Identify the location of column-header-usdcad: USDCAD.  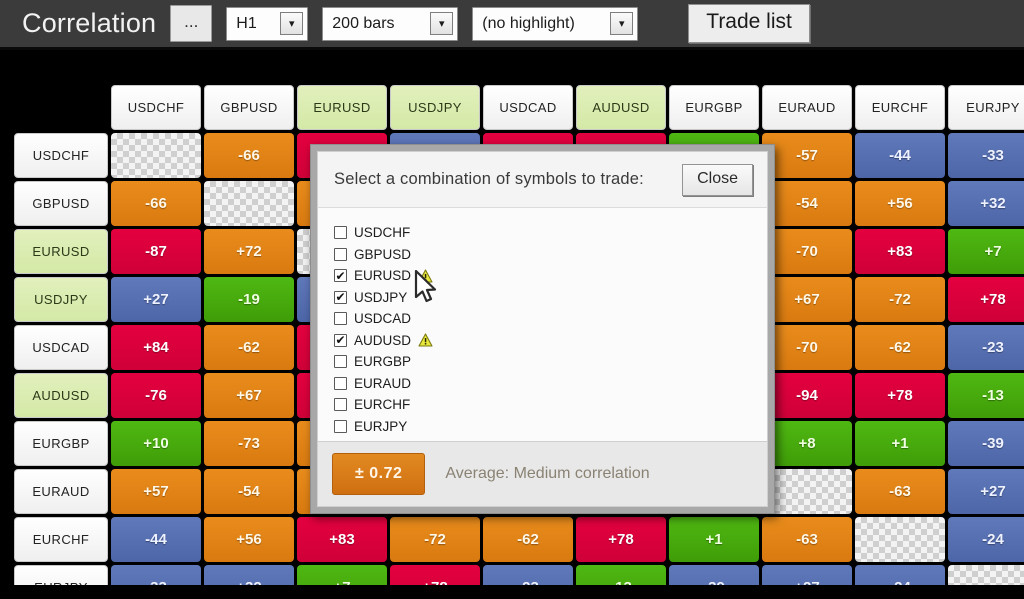
(528, 107).